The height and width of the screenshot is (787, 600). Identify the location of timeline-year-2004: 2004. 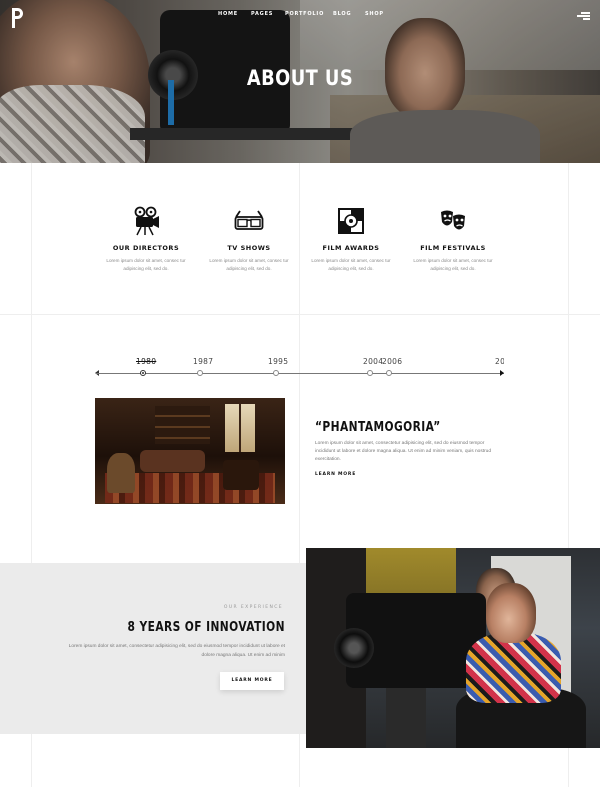
(373, 361).